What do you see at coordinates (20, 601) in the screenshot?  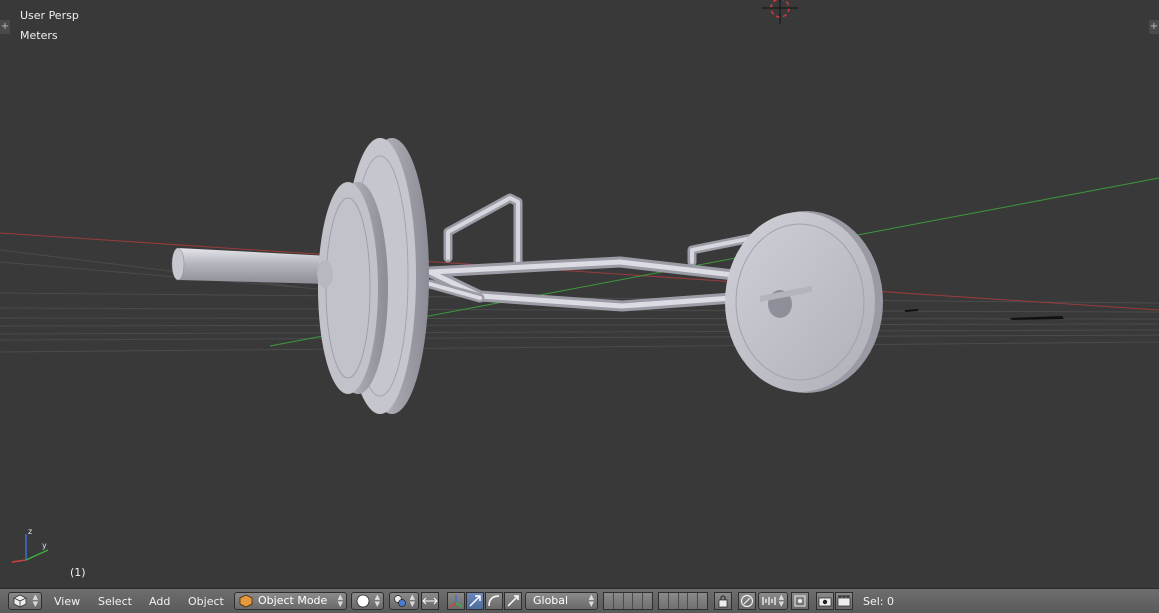 I see `cube-icon` at bounding box center [20, 601].